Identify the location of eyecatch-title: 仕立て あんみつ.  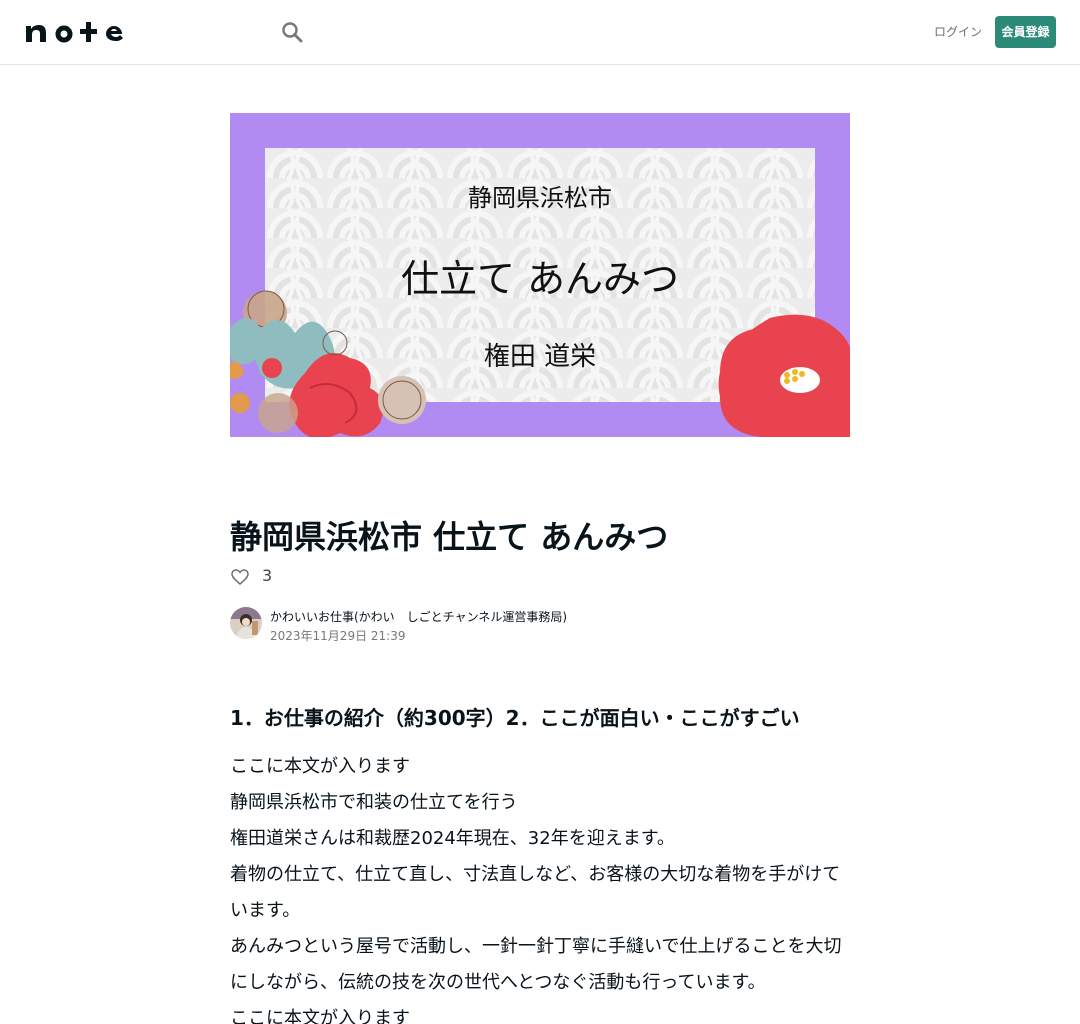
(540, 279).